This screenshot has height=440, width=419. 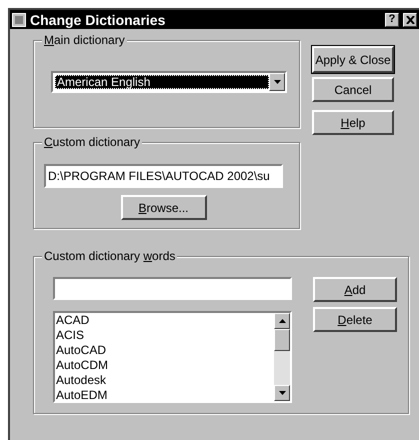 What do you see at coordinates (19, 19) in the screenshot?
I see `app-icon` at bounding box center [19, 19].